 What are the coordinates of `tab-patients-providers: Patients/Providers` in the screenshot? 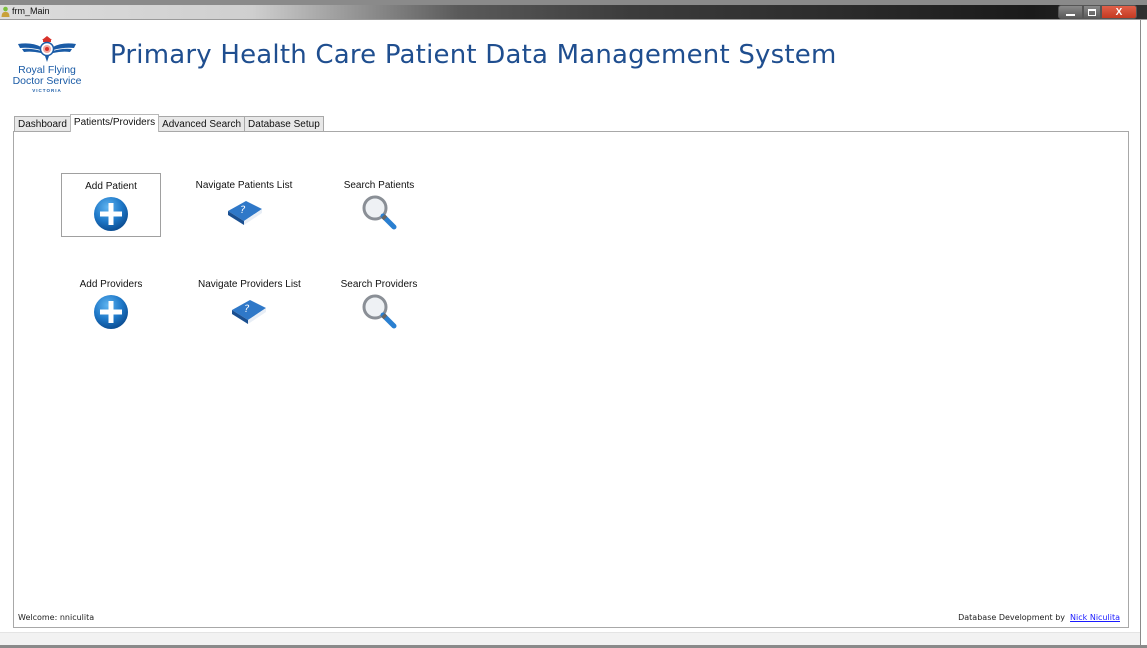 It's located at (114, 123).